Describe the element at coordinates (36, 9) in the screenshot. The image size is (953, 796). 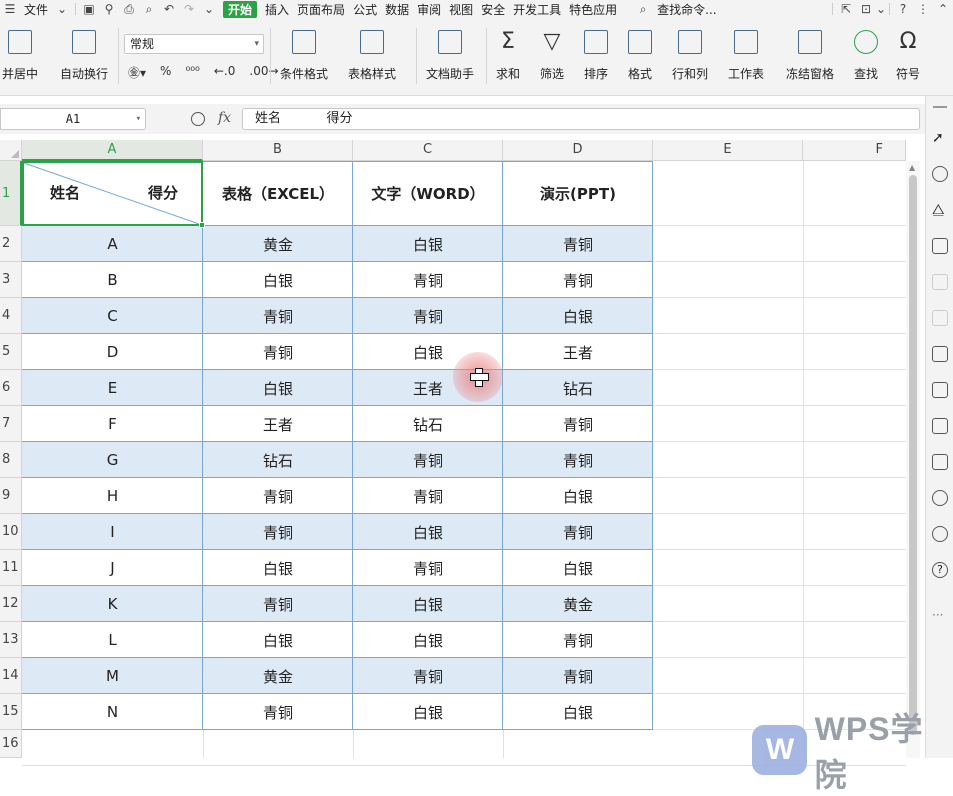
I see `file-menu: 文件` at that location.